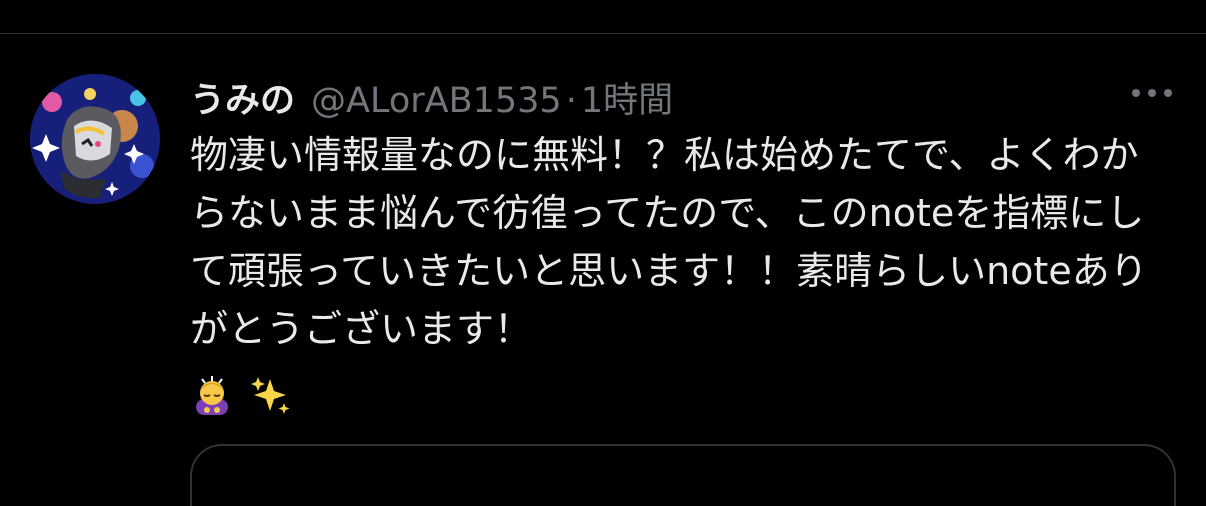 The image size is (1206, 506). Describe the element at coordinates (436, 101) in the screenshot. I see `user-handle: @ALorAB1535` at that location.